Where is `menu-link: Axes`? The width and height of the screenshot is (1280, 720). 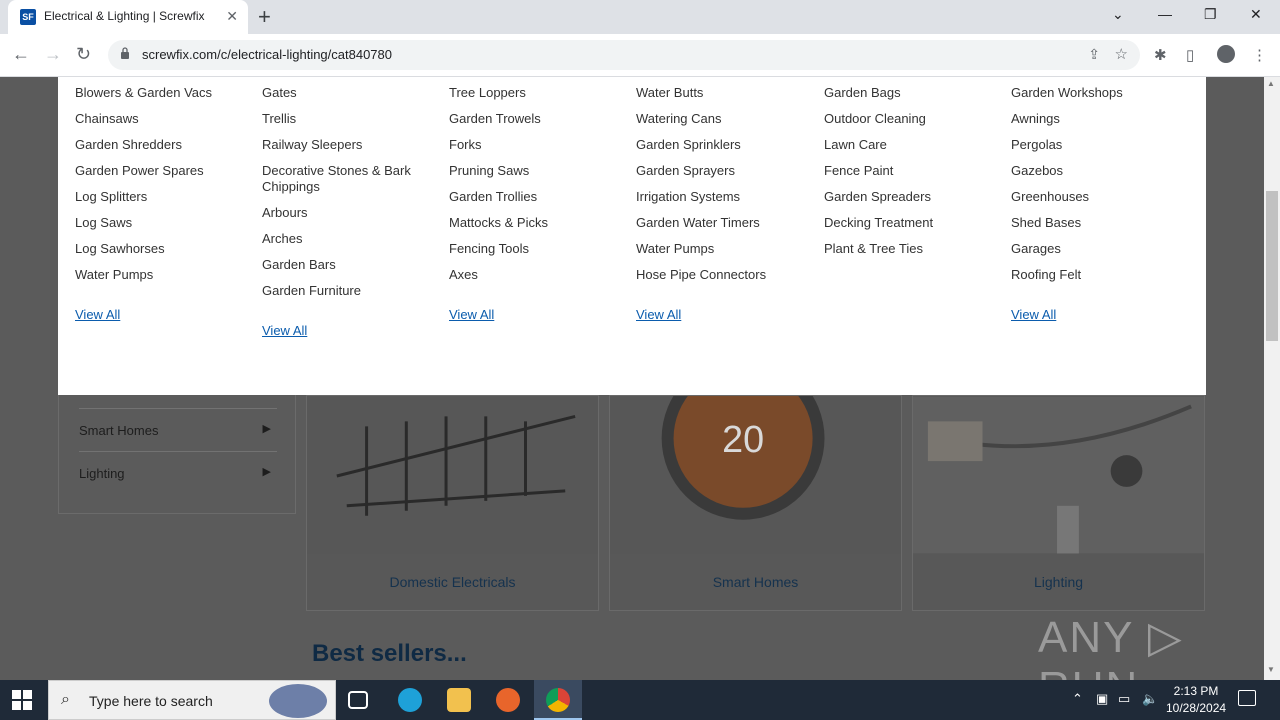
menu-link: Axes is located at coordinates (539, 275).